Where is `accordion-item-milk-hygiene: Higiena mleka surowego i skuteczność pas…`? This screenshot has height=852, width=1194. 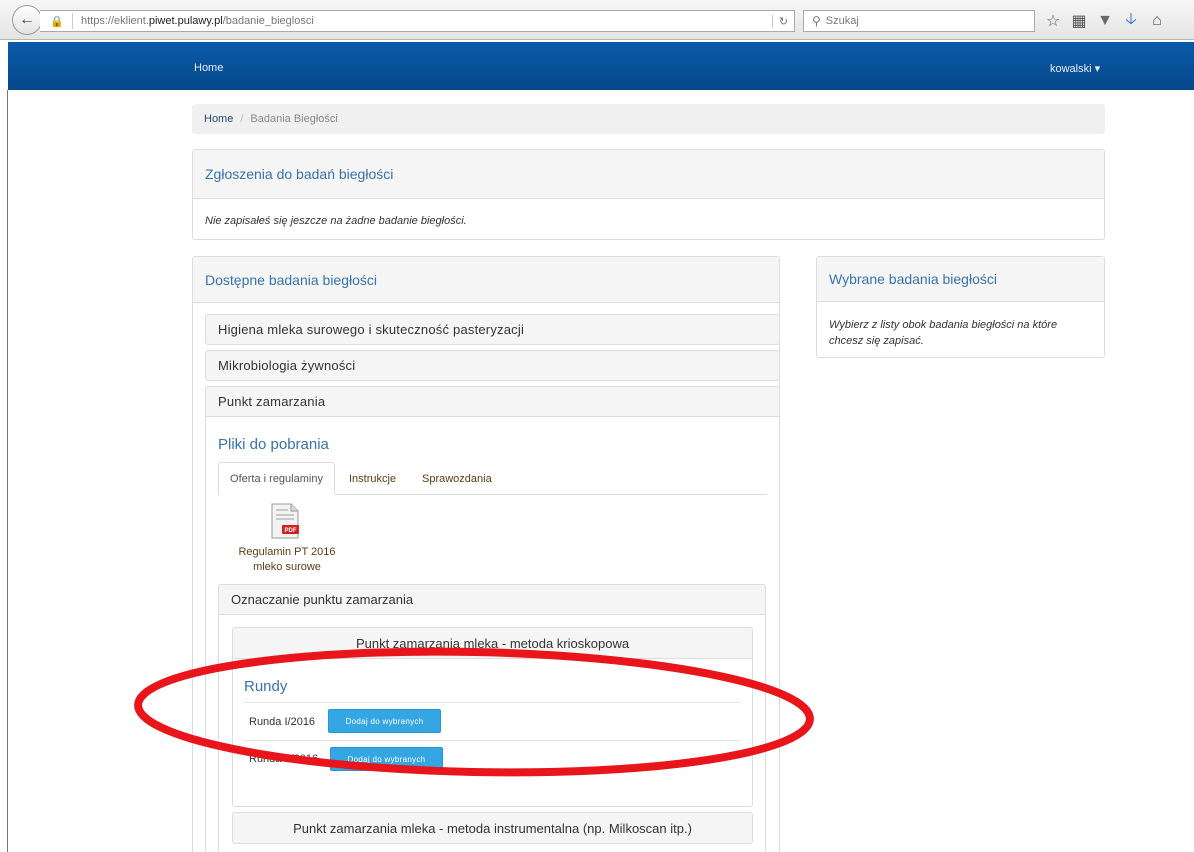
accordion-item-milk-hygiene: Higiena mleka surowego i skuteczność pas… is located at coordinates (492, 329).